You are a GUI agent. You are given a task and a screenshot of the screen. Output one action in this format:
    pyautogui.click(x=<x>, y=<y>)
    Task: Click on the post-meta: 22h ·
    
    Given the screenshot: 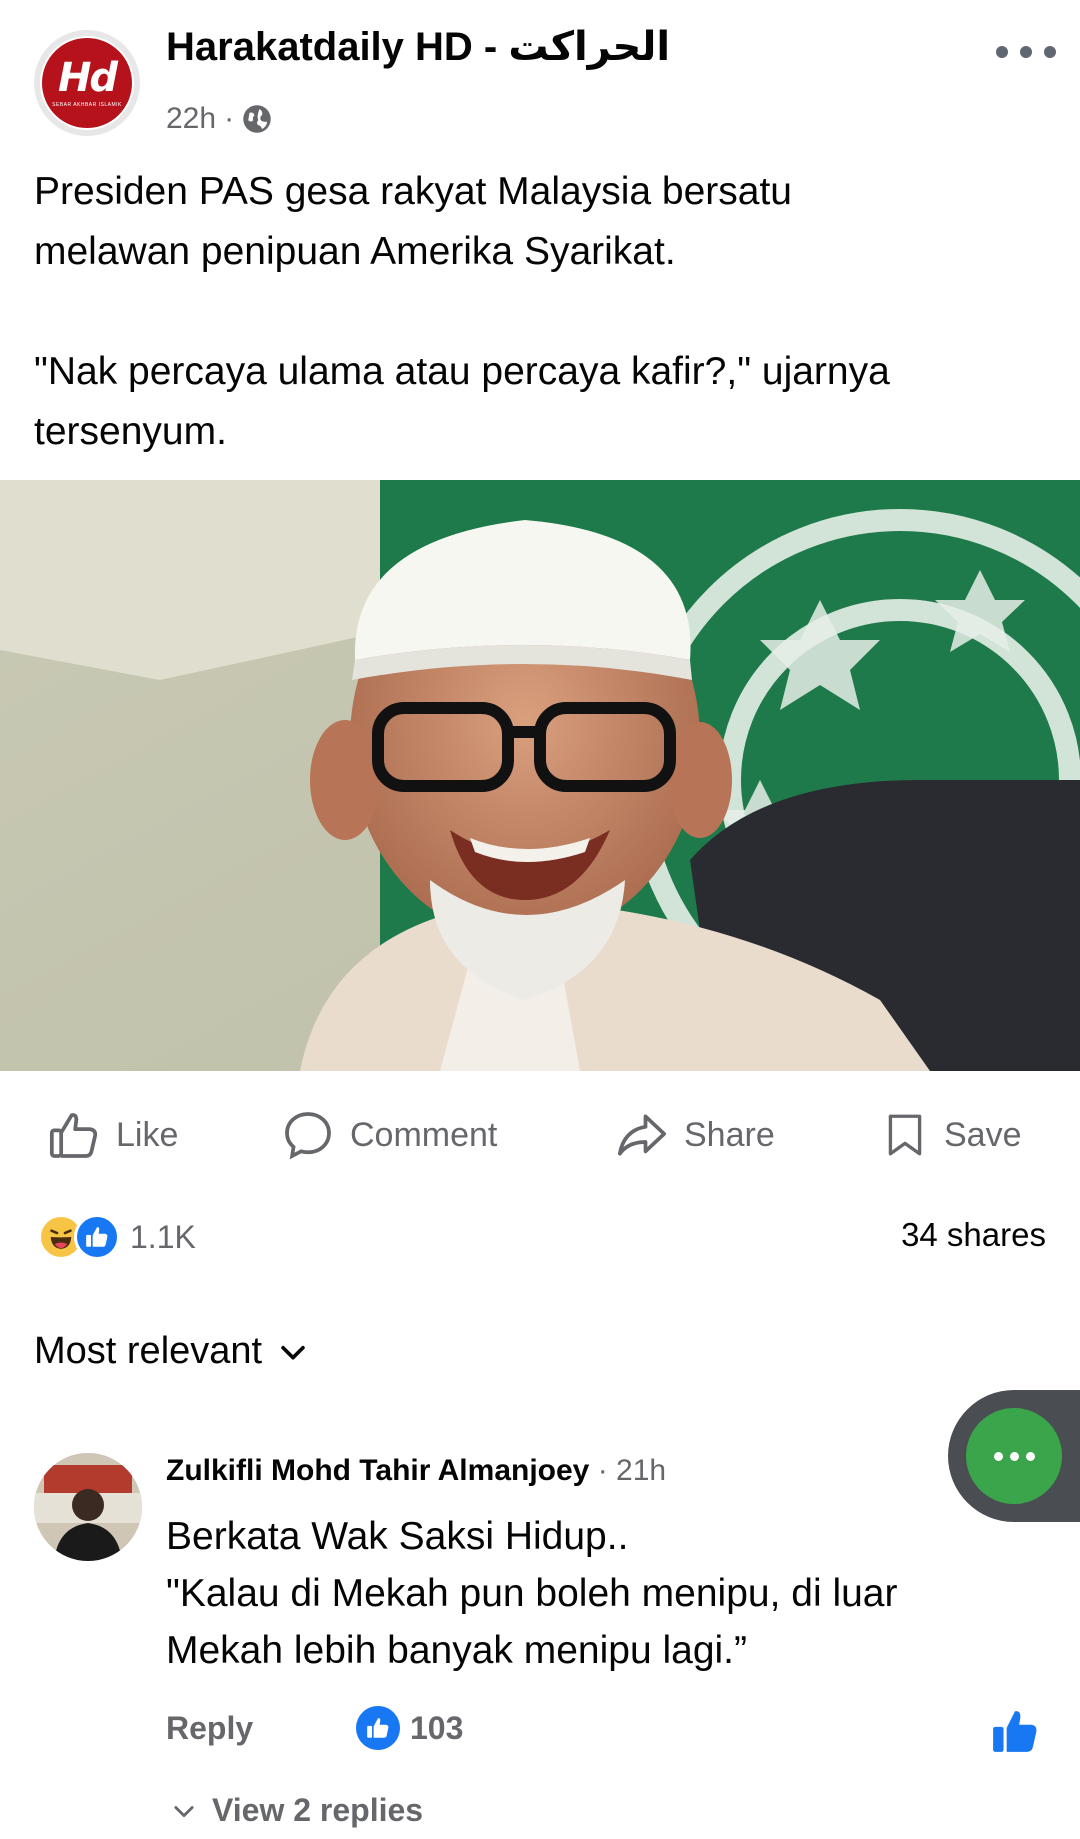 What is the action you would take?
    pyautogui.click(x=219, y=119)
    